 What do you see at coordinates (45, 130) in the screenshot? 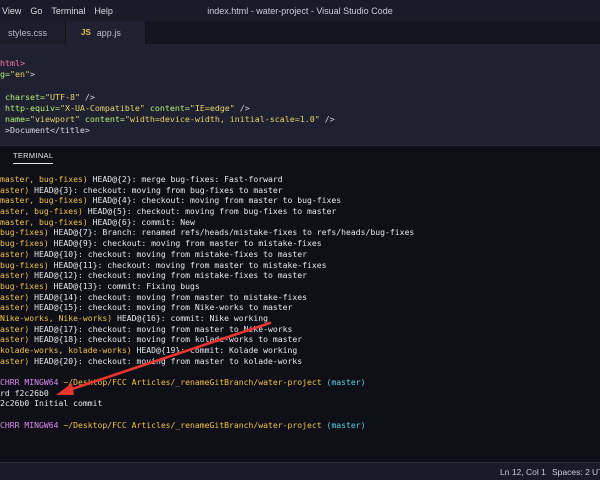
I see `text-segment: >Document</title>` at bounding box center [45, 130].